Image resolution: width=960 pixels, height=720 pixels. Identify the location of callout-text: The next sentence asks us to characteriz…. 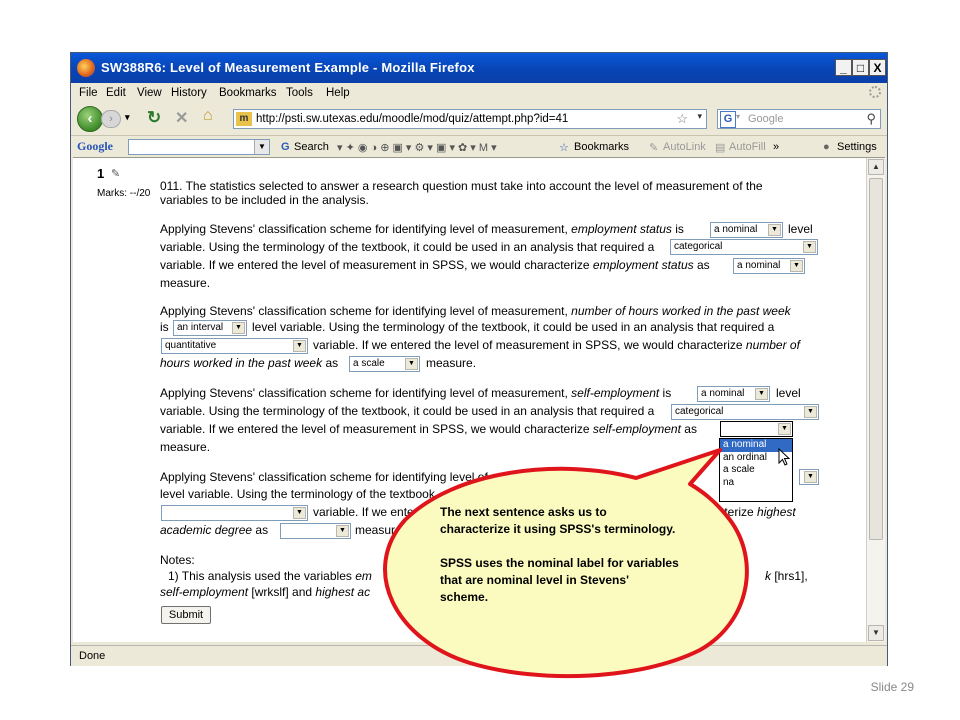
(560, 555).